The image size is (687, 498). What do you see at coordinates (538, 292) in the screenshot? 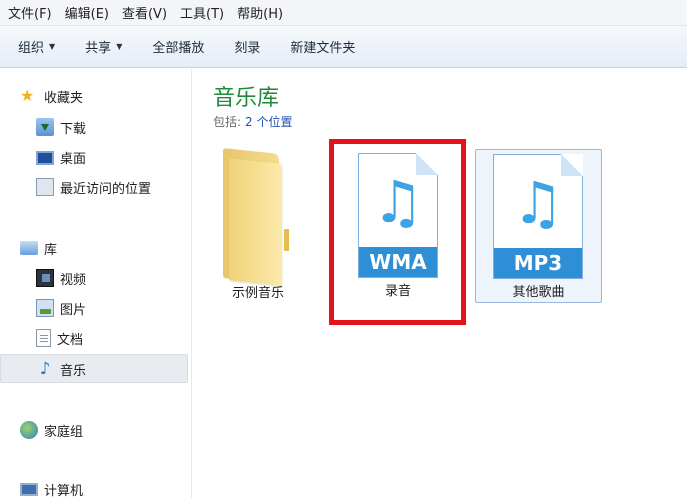
I see `file-label: 其他歌曲` at bounding box center [538, 292].